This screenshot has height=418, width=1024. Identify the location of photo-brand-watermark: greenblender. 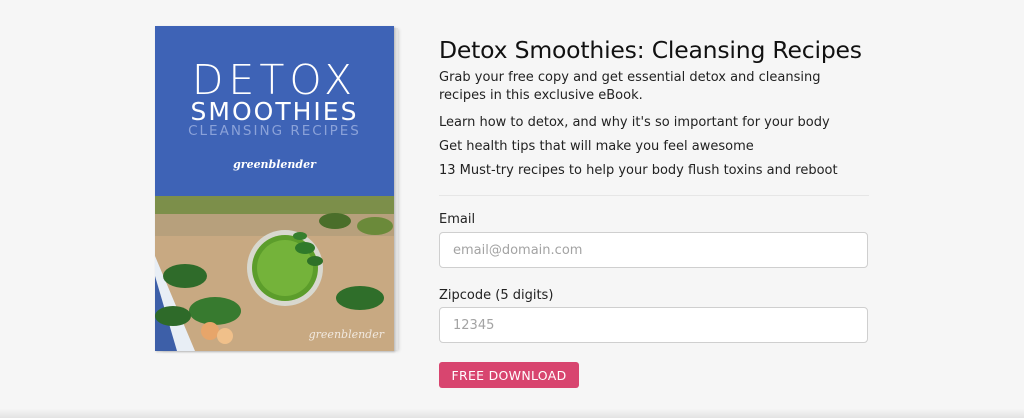
(346, 334).